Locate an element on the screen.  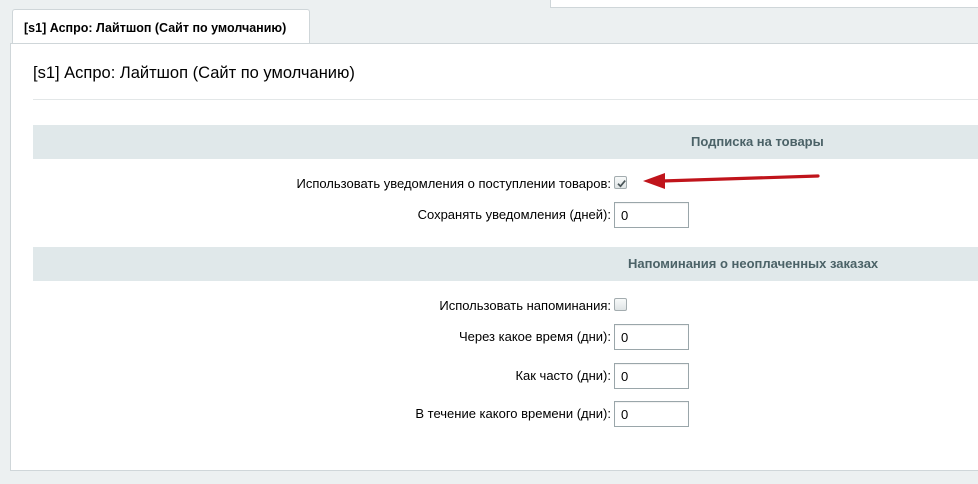
row-frequency: Как часто (дни): is located at coordinates (505, 376).